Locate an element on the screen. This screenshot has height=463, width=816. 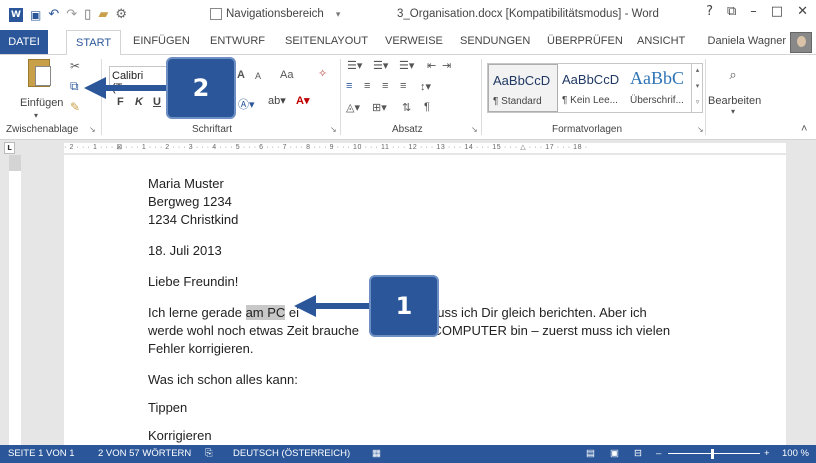
editing-button: ⌕ Bearbeiten ▾ is located at coordinates (734, 91).